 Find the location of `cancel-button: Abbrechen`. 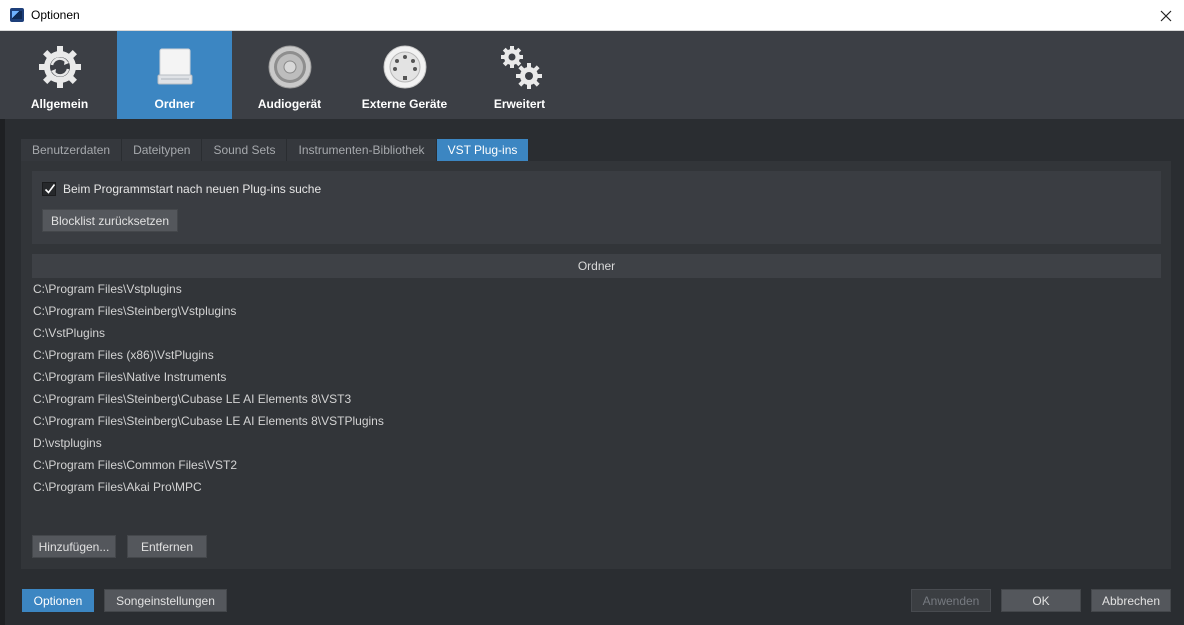

cancel-button: Abbrechen is located at coordinates (1131, 600).